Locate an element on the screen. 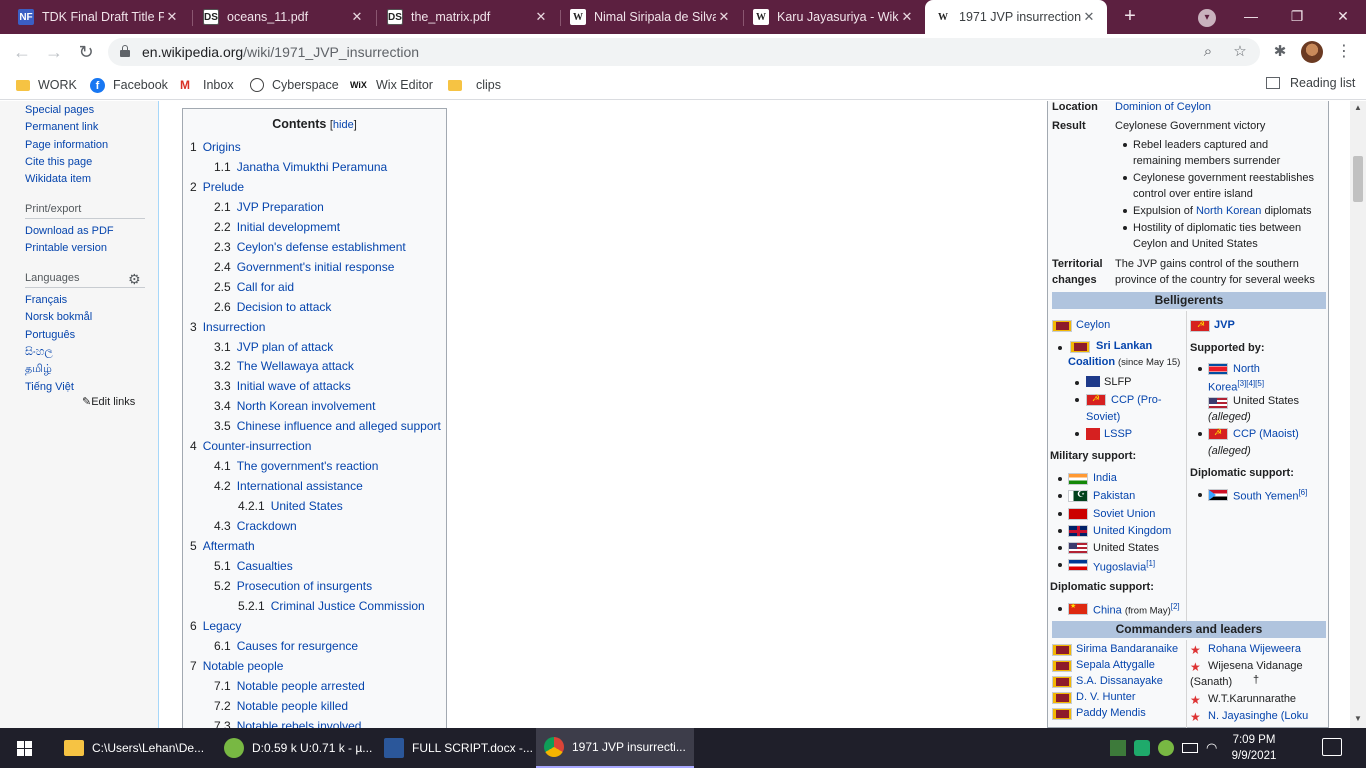 The width and height of the screenshot is (1366, 768). edit-links-button: ✎Edit links is located at coordinates (108, 401).